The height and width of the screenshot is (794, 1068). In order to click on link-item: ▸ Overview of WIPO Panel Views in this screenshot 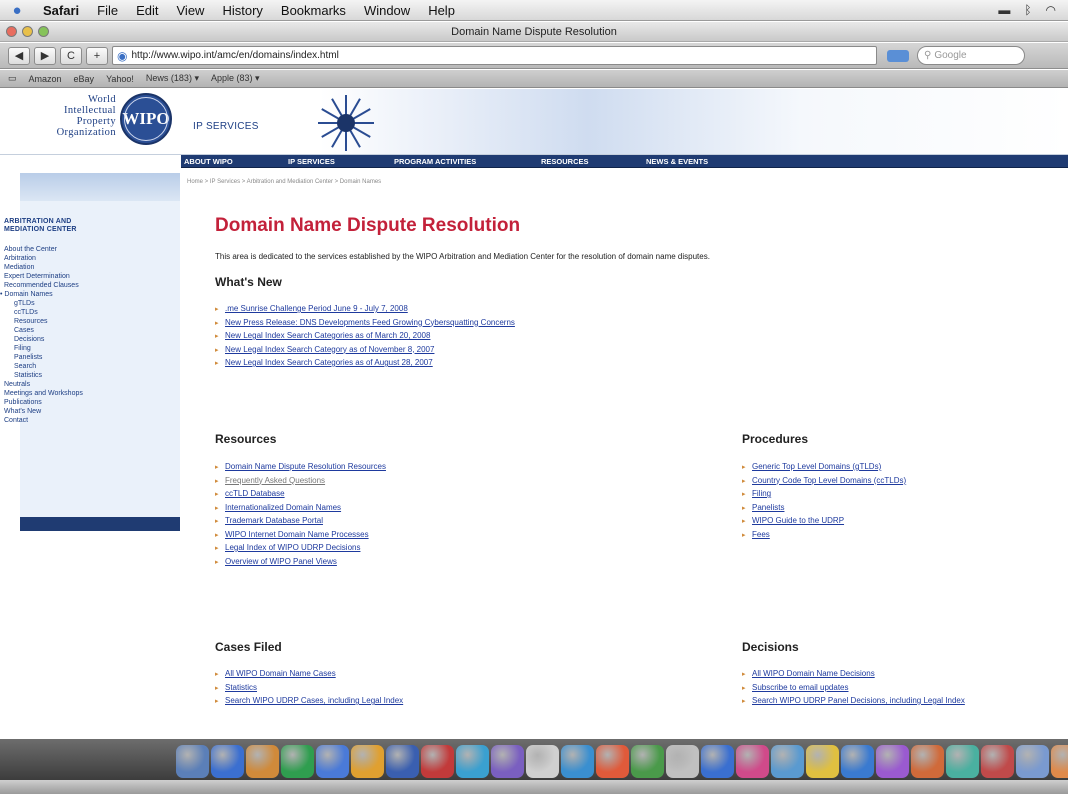, I will do `click(300, 563)`.